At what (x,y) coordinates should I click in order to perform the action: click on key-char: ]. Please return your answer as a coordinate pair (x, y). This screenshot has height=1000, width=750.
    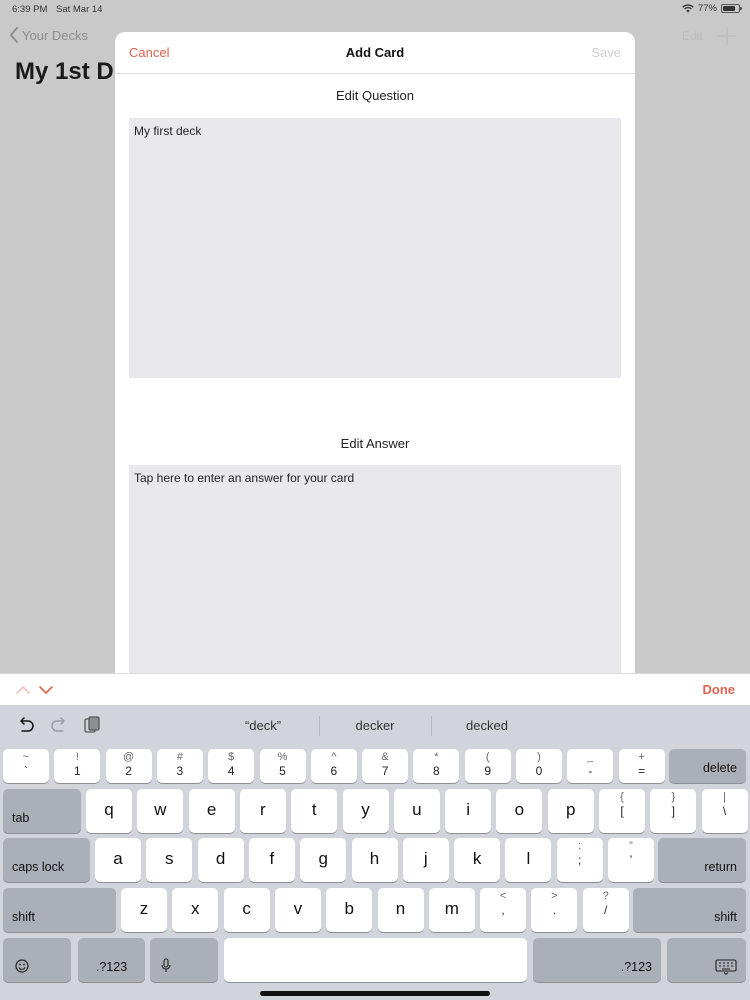
    Looking at the image, I should click on (673, 811).